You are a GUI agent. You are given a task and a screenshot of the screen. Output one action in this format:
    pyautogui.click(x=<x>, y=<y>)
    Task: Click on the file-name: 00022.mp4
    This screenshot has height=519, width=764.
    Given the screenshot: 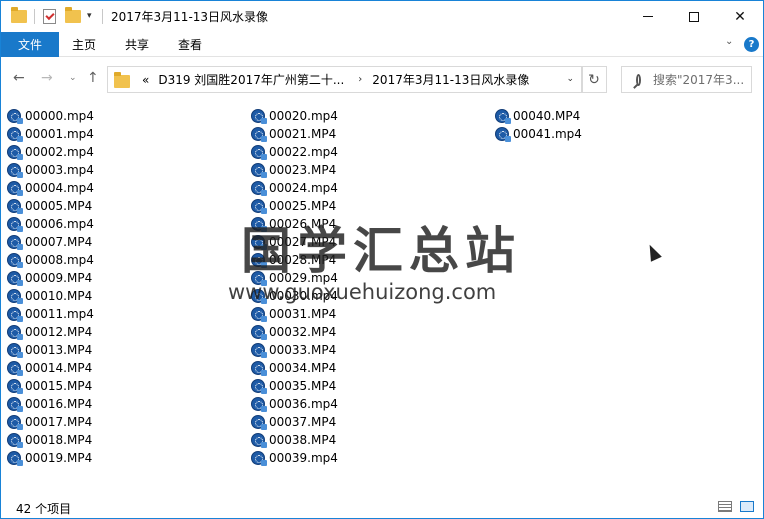 What is the action you would take?
    pyautogui.click(x=303, y=152)
    